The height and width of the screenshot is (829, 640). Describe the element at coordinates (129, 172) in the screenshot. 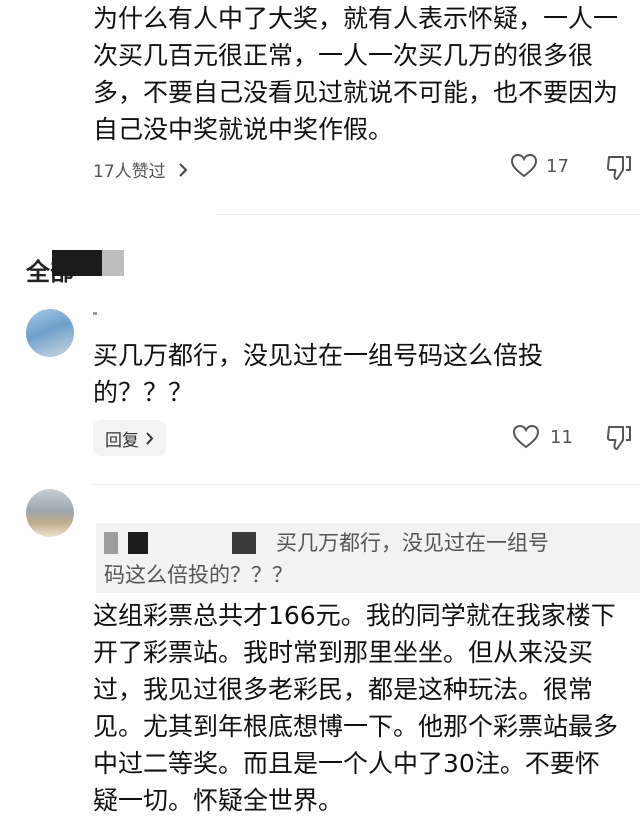

I see `likers-text: 17人赞过` at that location.